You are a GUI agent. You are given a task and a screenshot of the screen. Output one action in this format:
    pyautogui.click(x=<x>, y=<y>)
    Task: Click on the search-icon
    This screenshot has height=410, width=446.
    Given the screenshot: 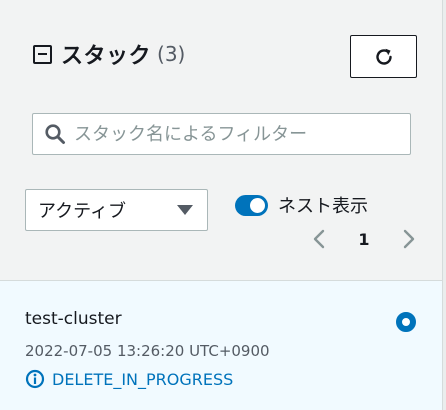 What is the action you would take?
    pyautogui.click(x=55, y=134)
    